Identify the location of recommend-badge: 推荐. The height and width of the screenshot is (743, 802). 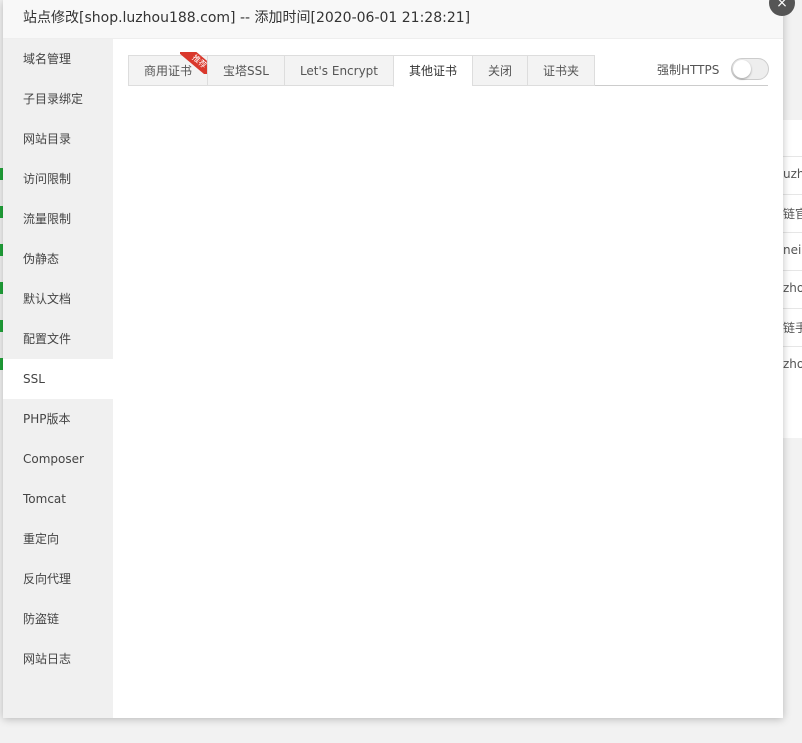
(195, 63).